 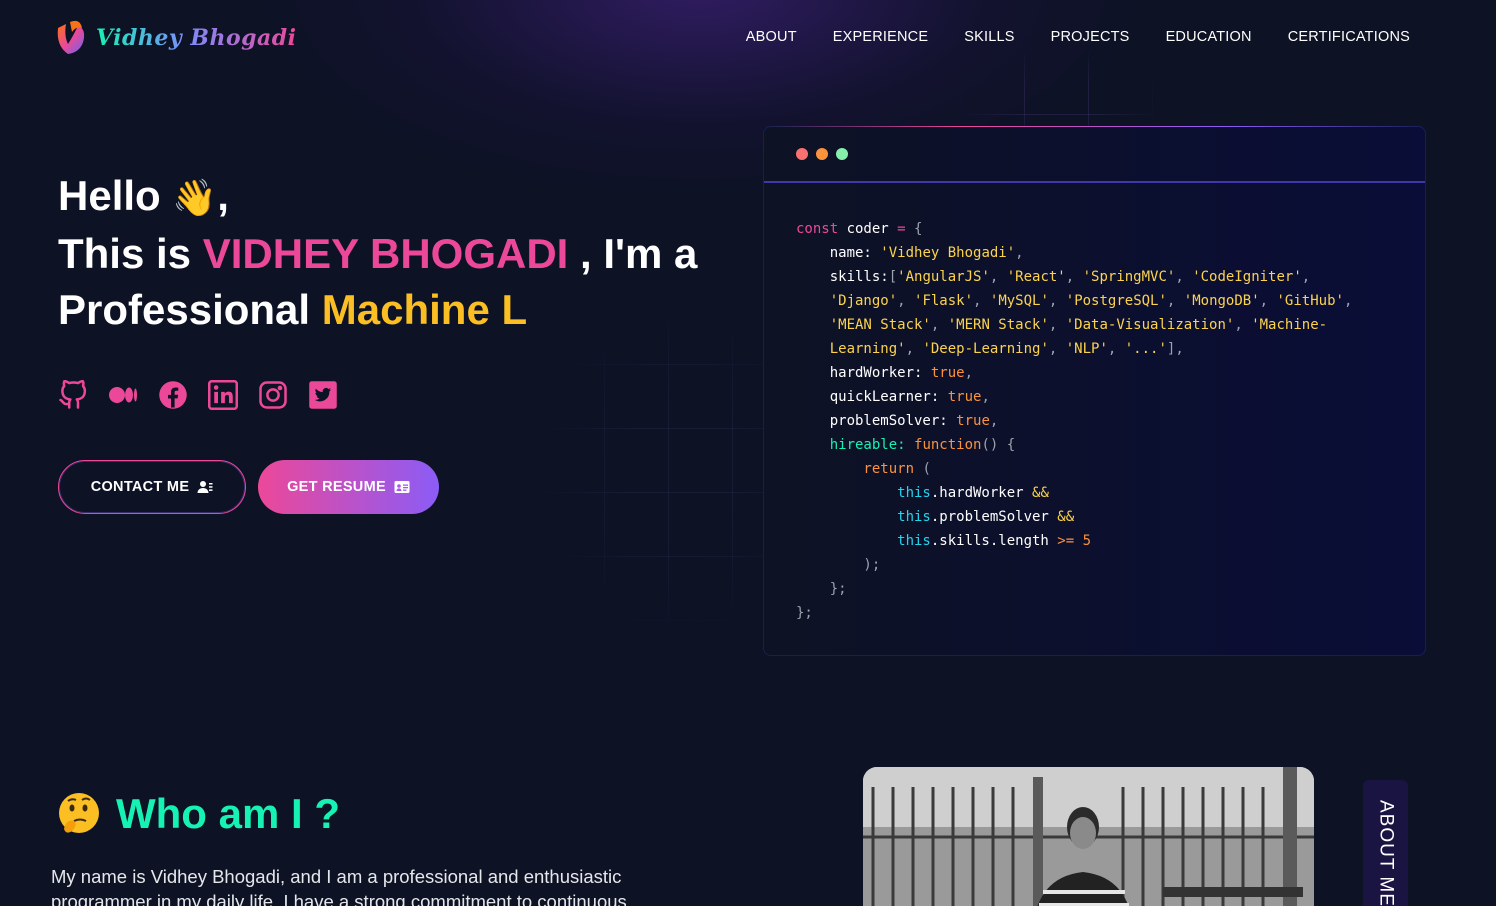 I want to click on contact-me-label: CONTACT ME, so click(x=140, y=487).